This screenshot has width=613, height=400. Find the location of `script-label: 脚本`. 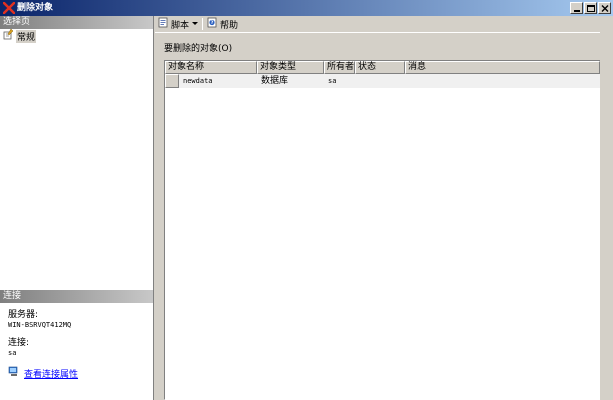

script-label: 脚本 is located at coordinates (180, 25).